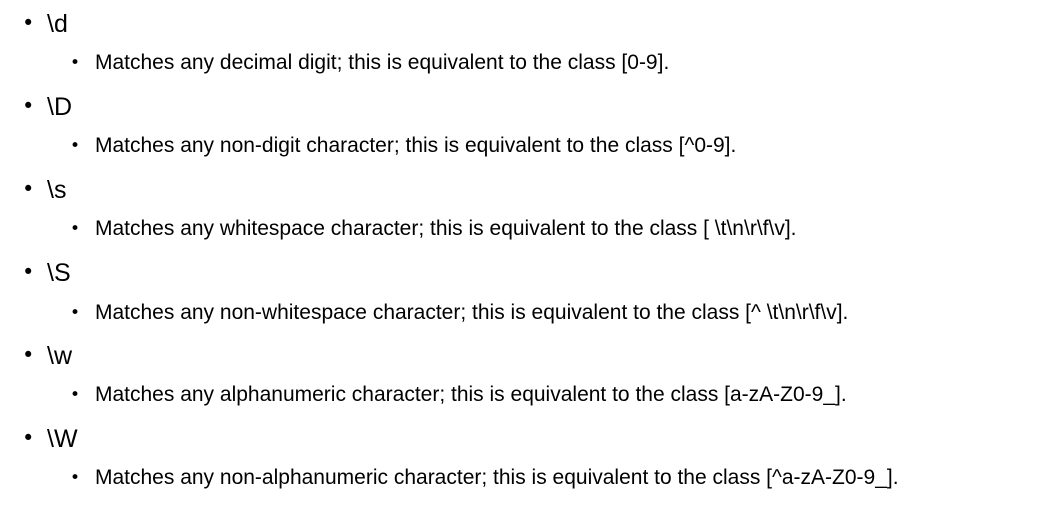 The image size is (1046, 512). Describe the element at coordinates (59, 107) in the screenshot. I see `token-label: \D` at that location.